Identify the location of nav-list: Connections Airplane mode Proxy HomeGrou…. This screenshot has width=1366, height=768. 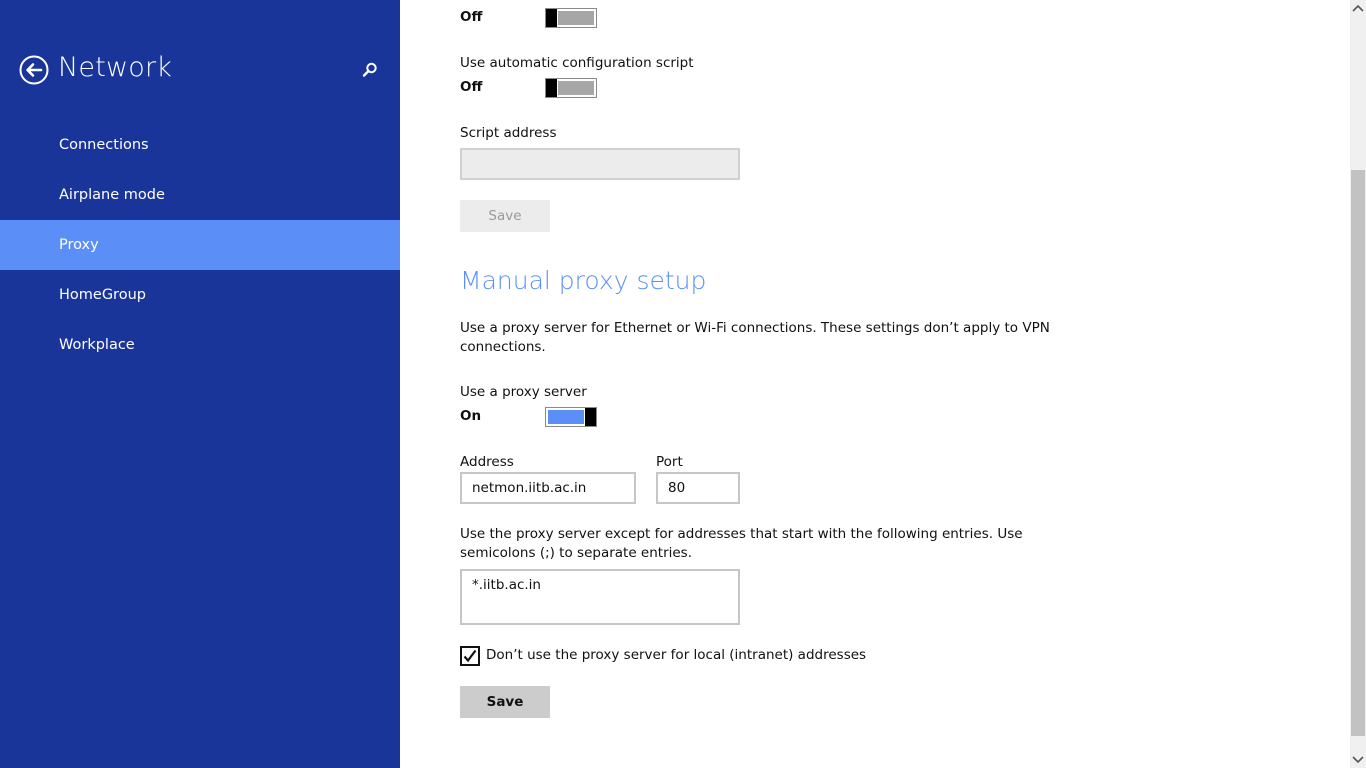
(200, 245).